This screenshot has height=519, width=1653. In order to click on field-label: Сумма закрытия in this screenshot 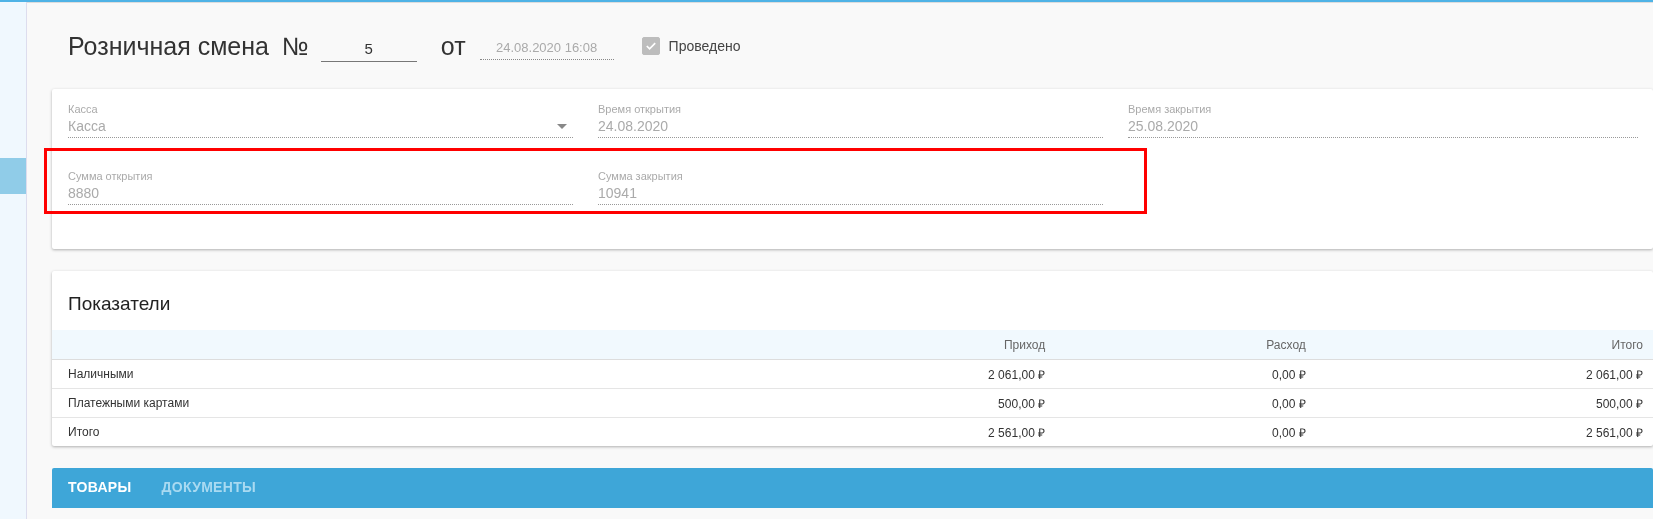, I will do `click(641, 176)`.